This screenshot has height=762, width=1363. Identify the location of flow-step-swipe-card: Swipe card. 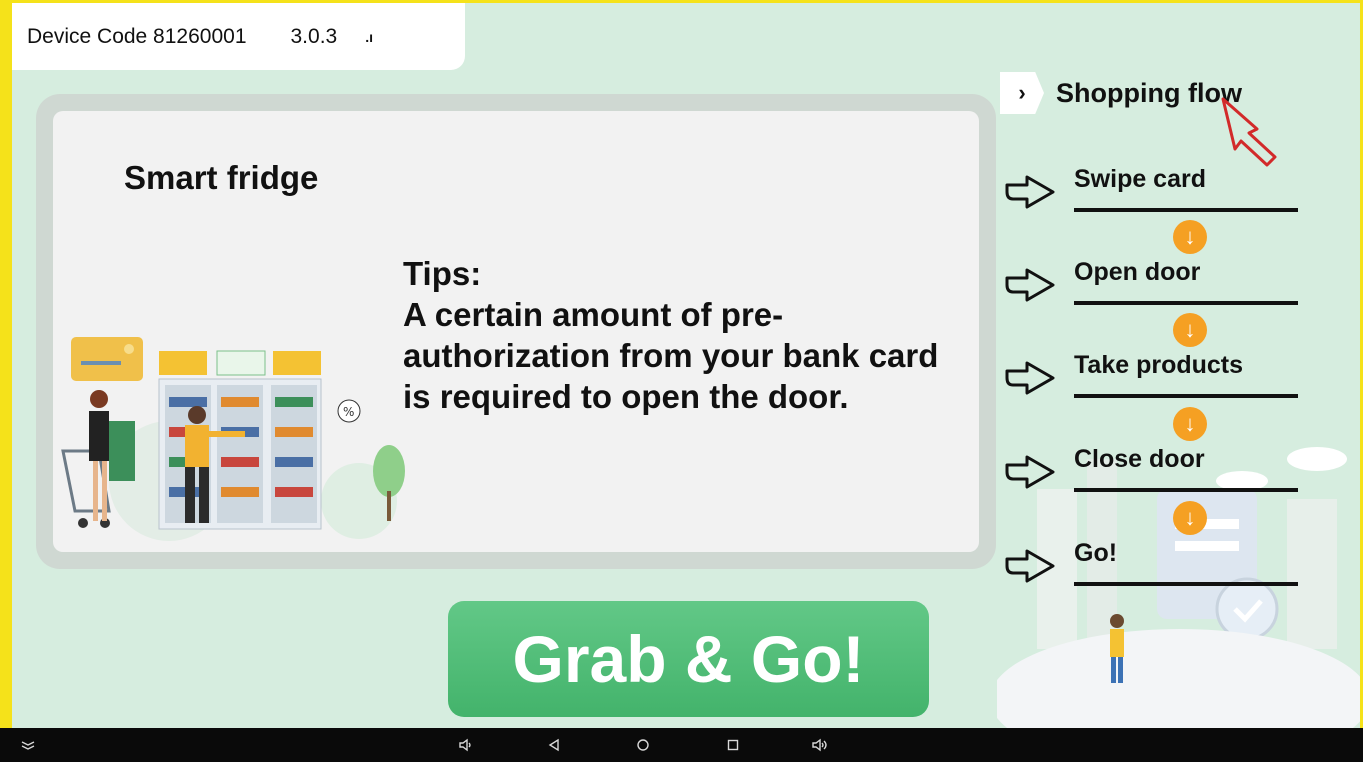
(1178, 195).